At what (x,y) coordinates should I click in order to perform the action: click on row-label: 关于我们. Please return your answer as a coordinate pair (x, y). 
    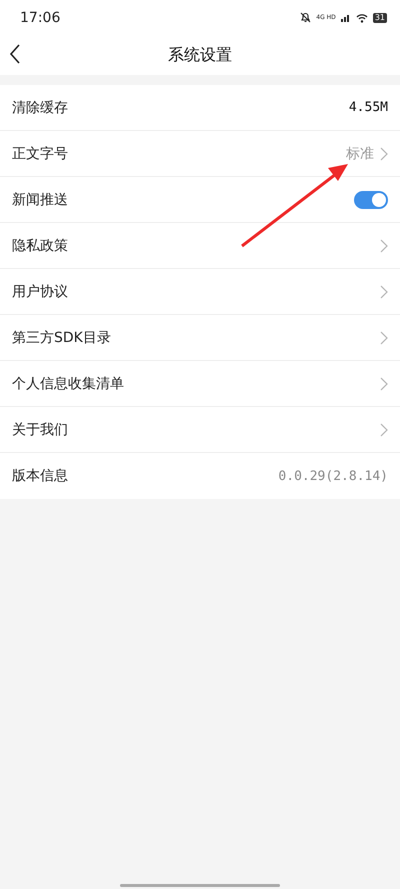
    Looking at the image, I should click on (40, 429).